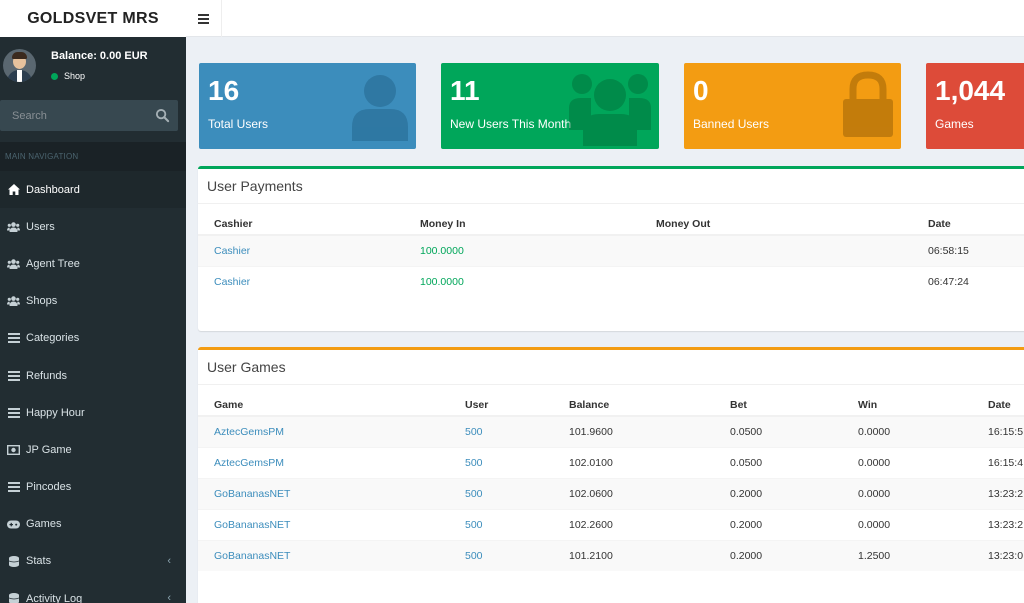 Image resolution: width=1024 pixels, height=603 pixels. What do you see at coordinates (93, 561) in the screenshot?
I see `sidebar-item-stats: Stats ‹` at bounding box center [93, 561].